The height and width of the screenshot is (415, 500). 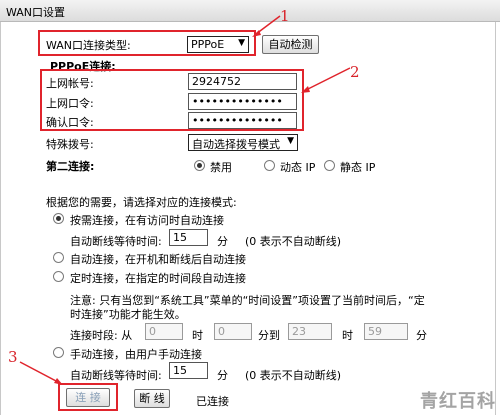 I want to click on on-demand-wait-input: 15, so click(x=188, y=237).